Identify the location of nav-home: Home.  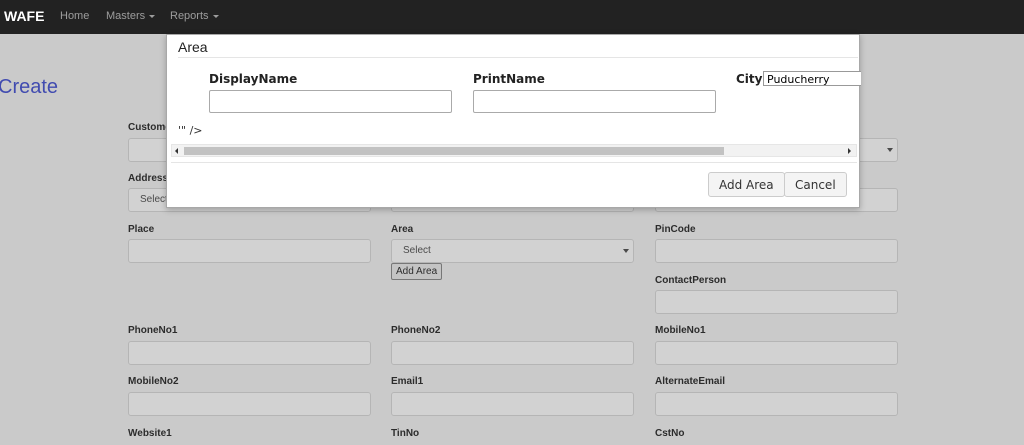
(74, 16).